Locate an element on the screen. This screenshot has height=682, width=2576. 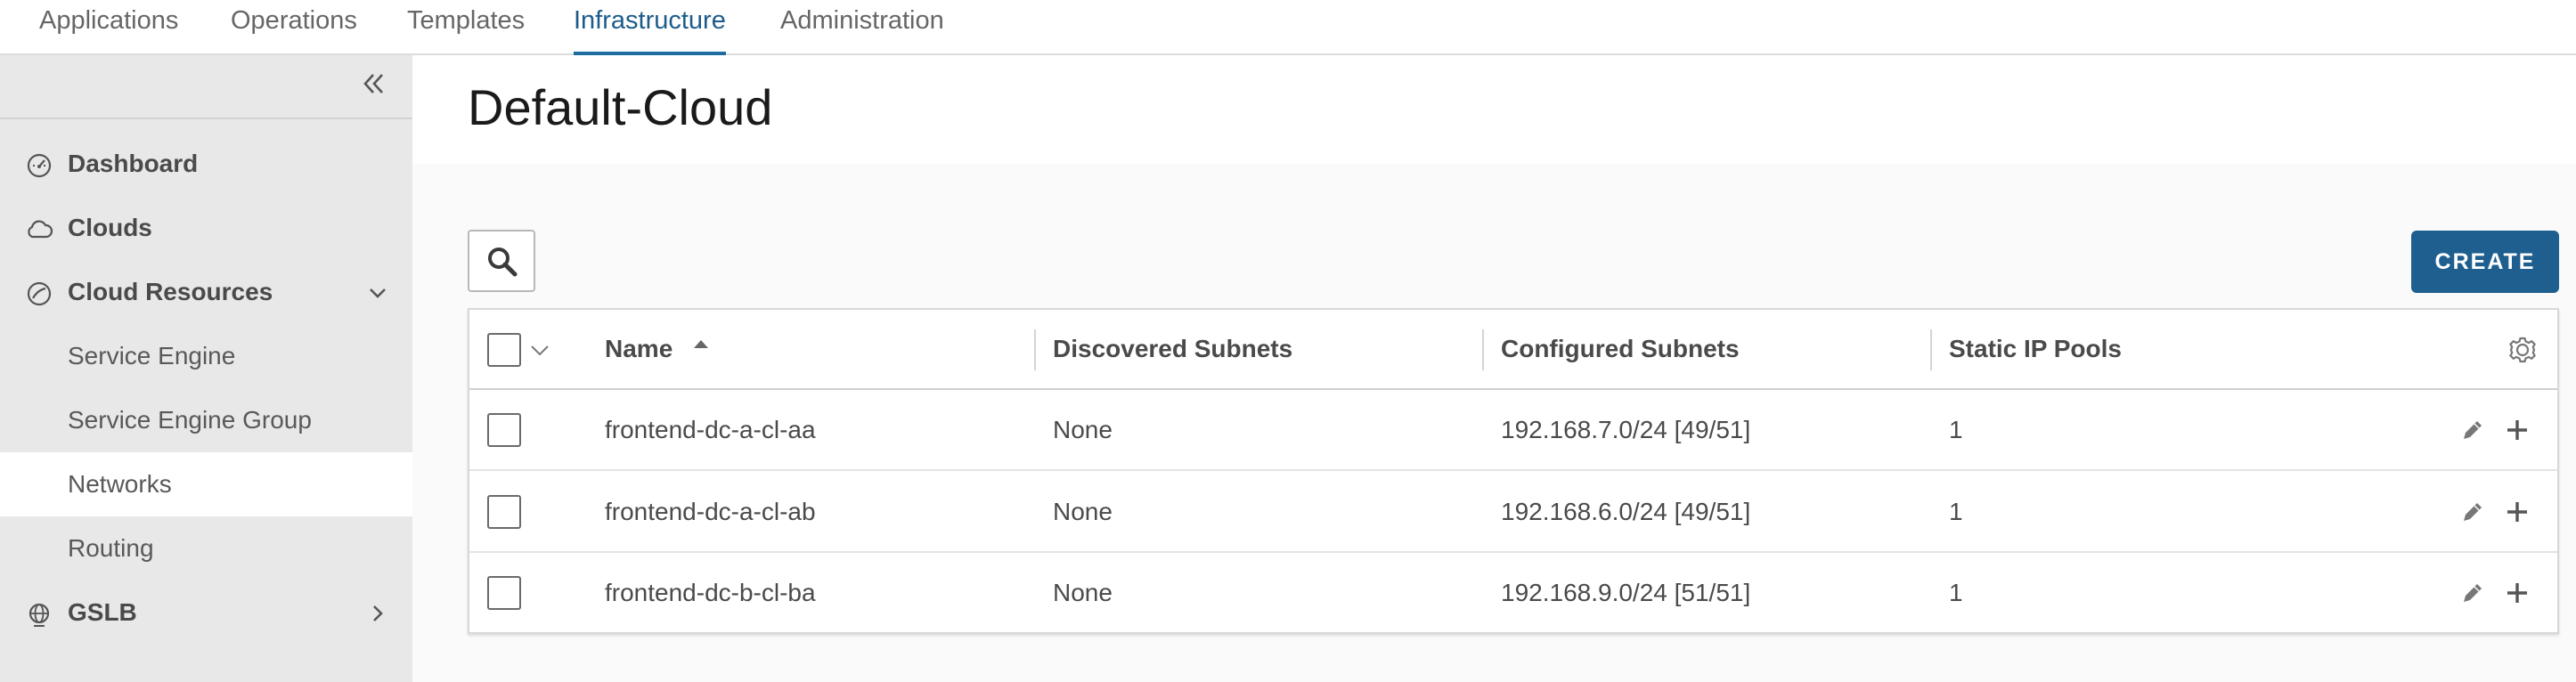
create-button: CREATE is located at coordinates (2485, 262).